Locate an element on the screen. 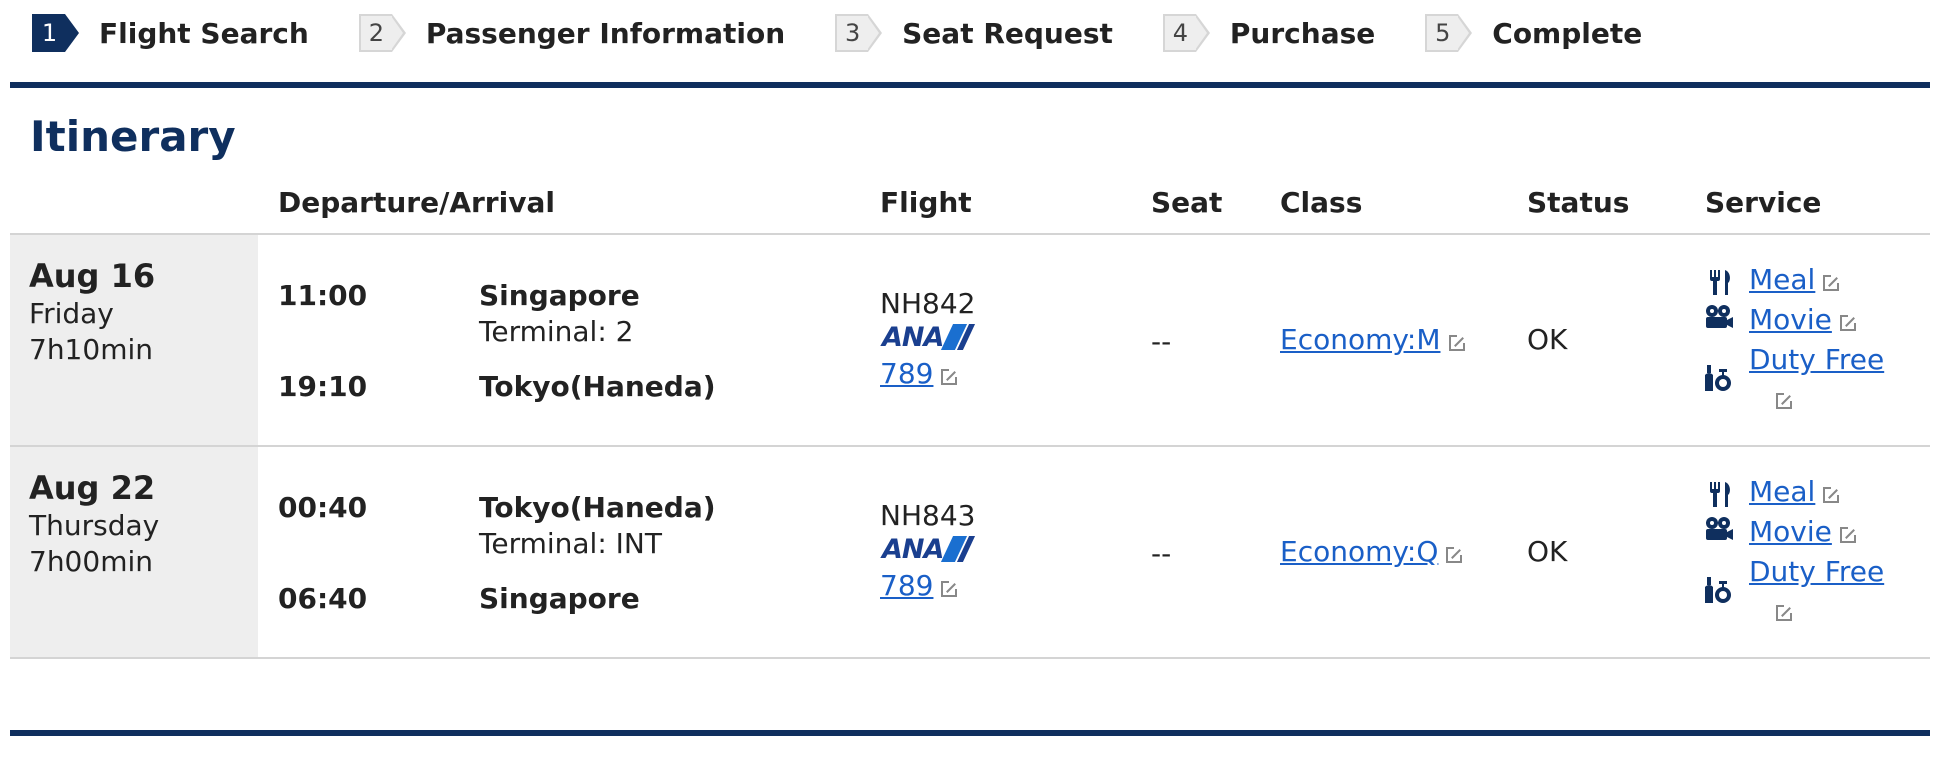 The height and width of the screenshot is (764, 1942). departure-terminal: Terminal: 2 is located at coordinates (556, 331).